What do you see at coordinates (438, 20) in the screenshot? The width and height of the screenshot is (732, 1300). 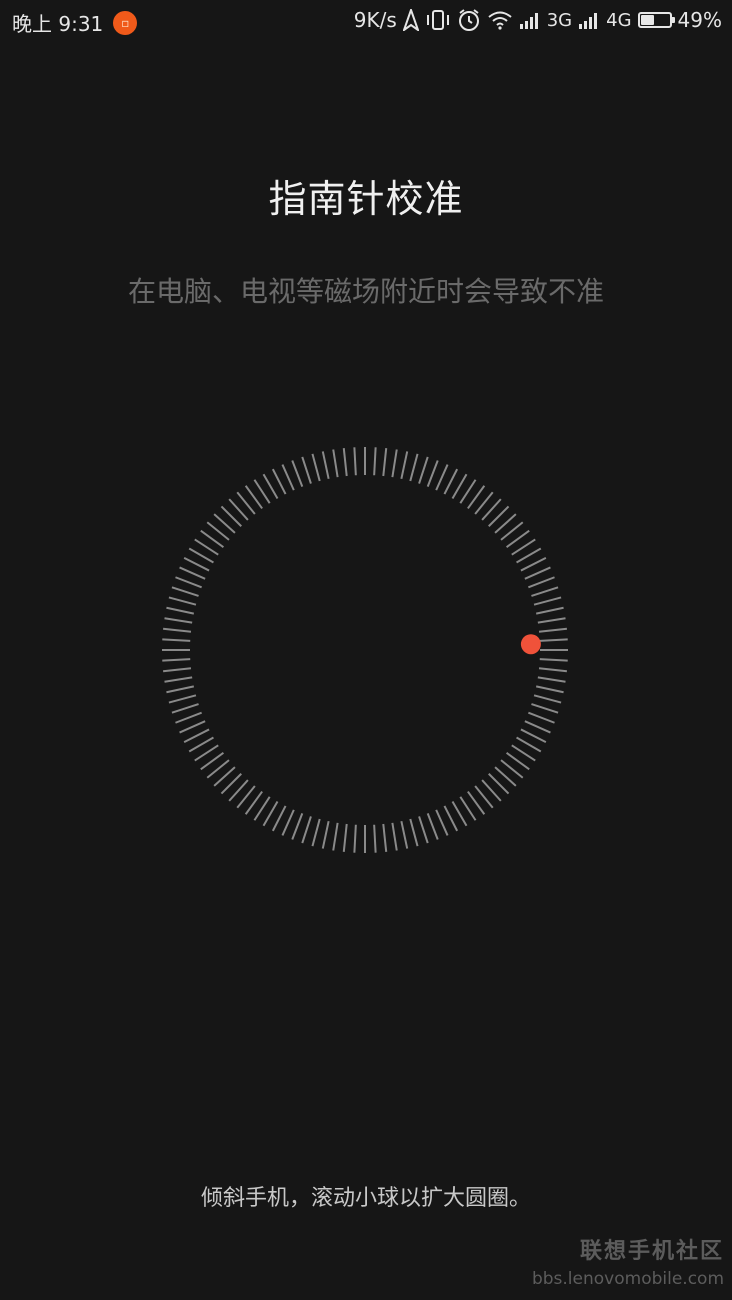 I see `vibrate-icon` at bounding box center [438, 20].